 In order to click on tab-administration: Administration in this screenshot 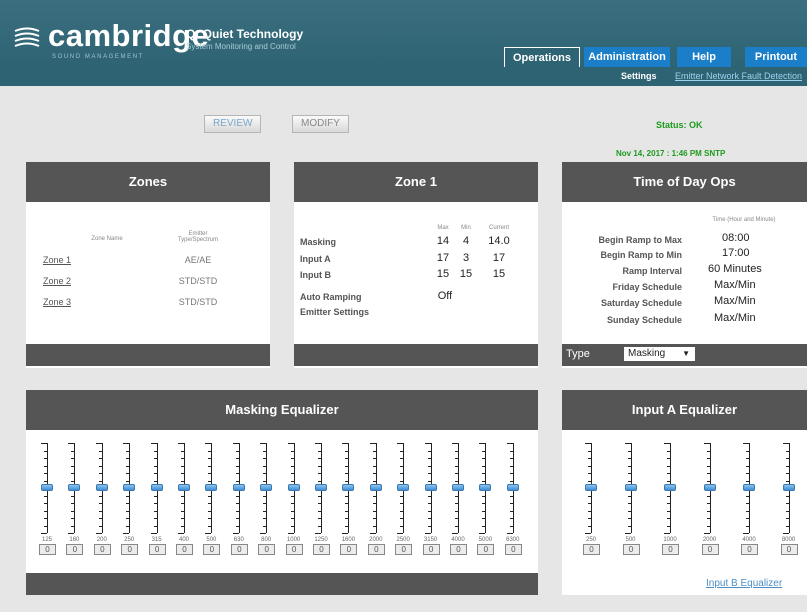, I will do `click(627, 57)`.